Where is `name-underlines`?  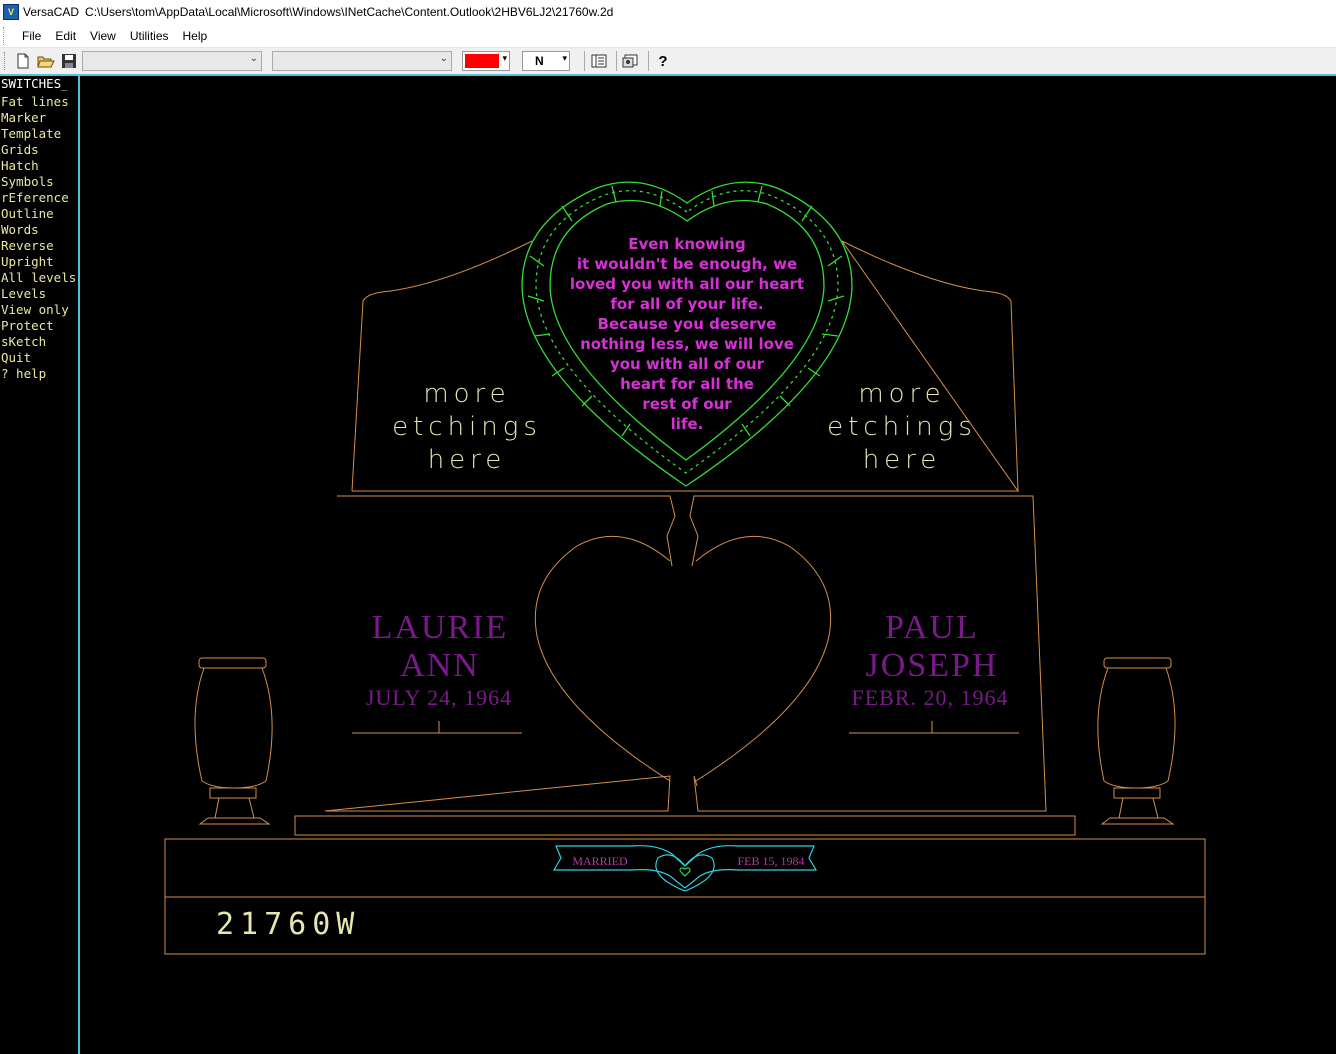
name-underlines is located at coordinates (685, 727).